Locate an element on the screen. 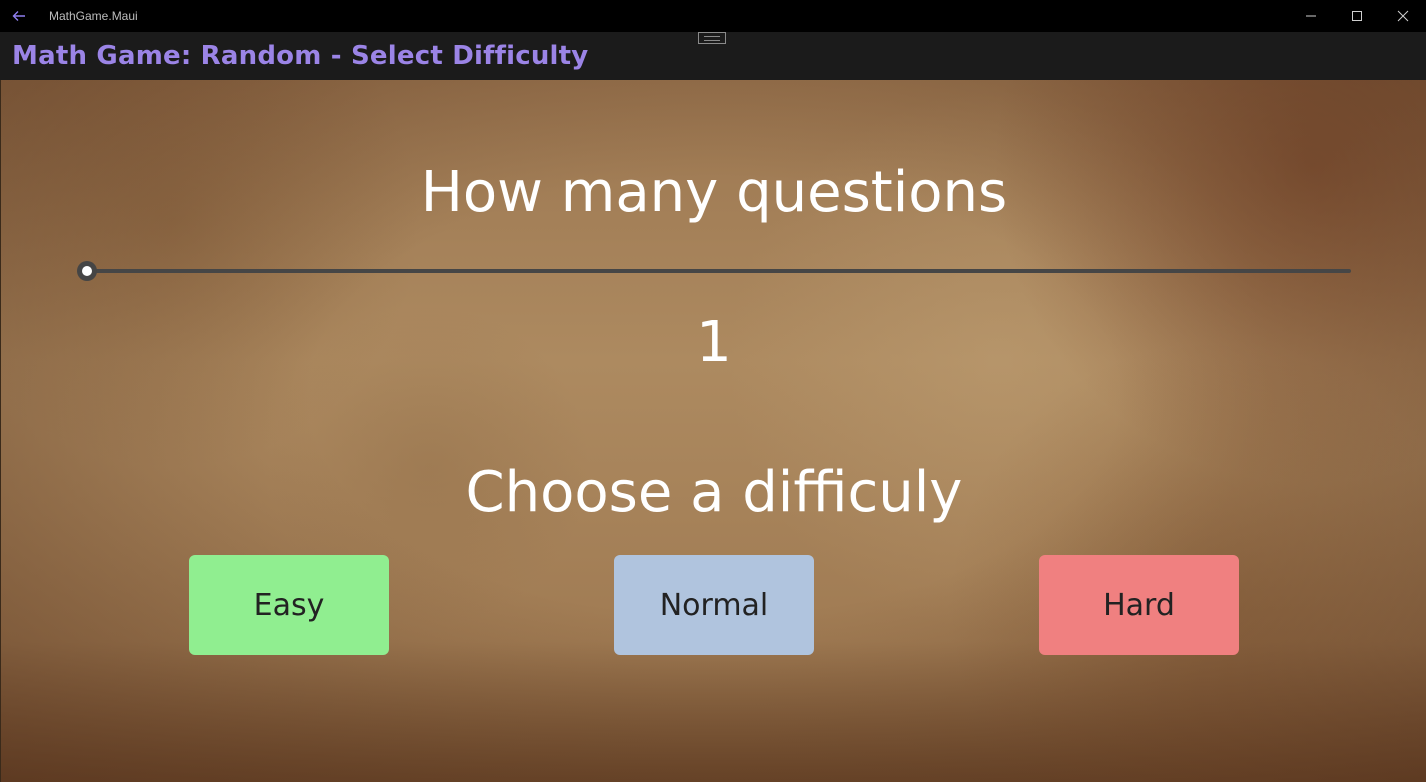  question-count-slider is located at coordinates (715, 270).